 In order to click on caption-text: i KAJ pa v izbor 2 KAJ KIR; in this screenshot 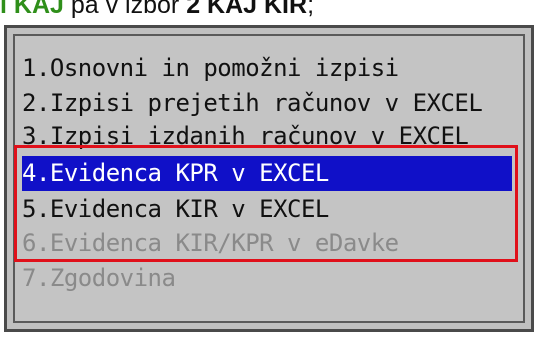, I will do `click(157, 10)`.